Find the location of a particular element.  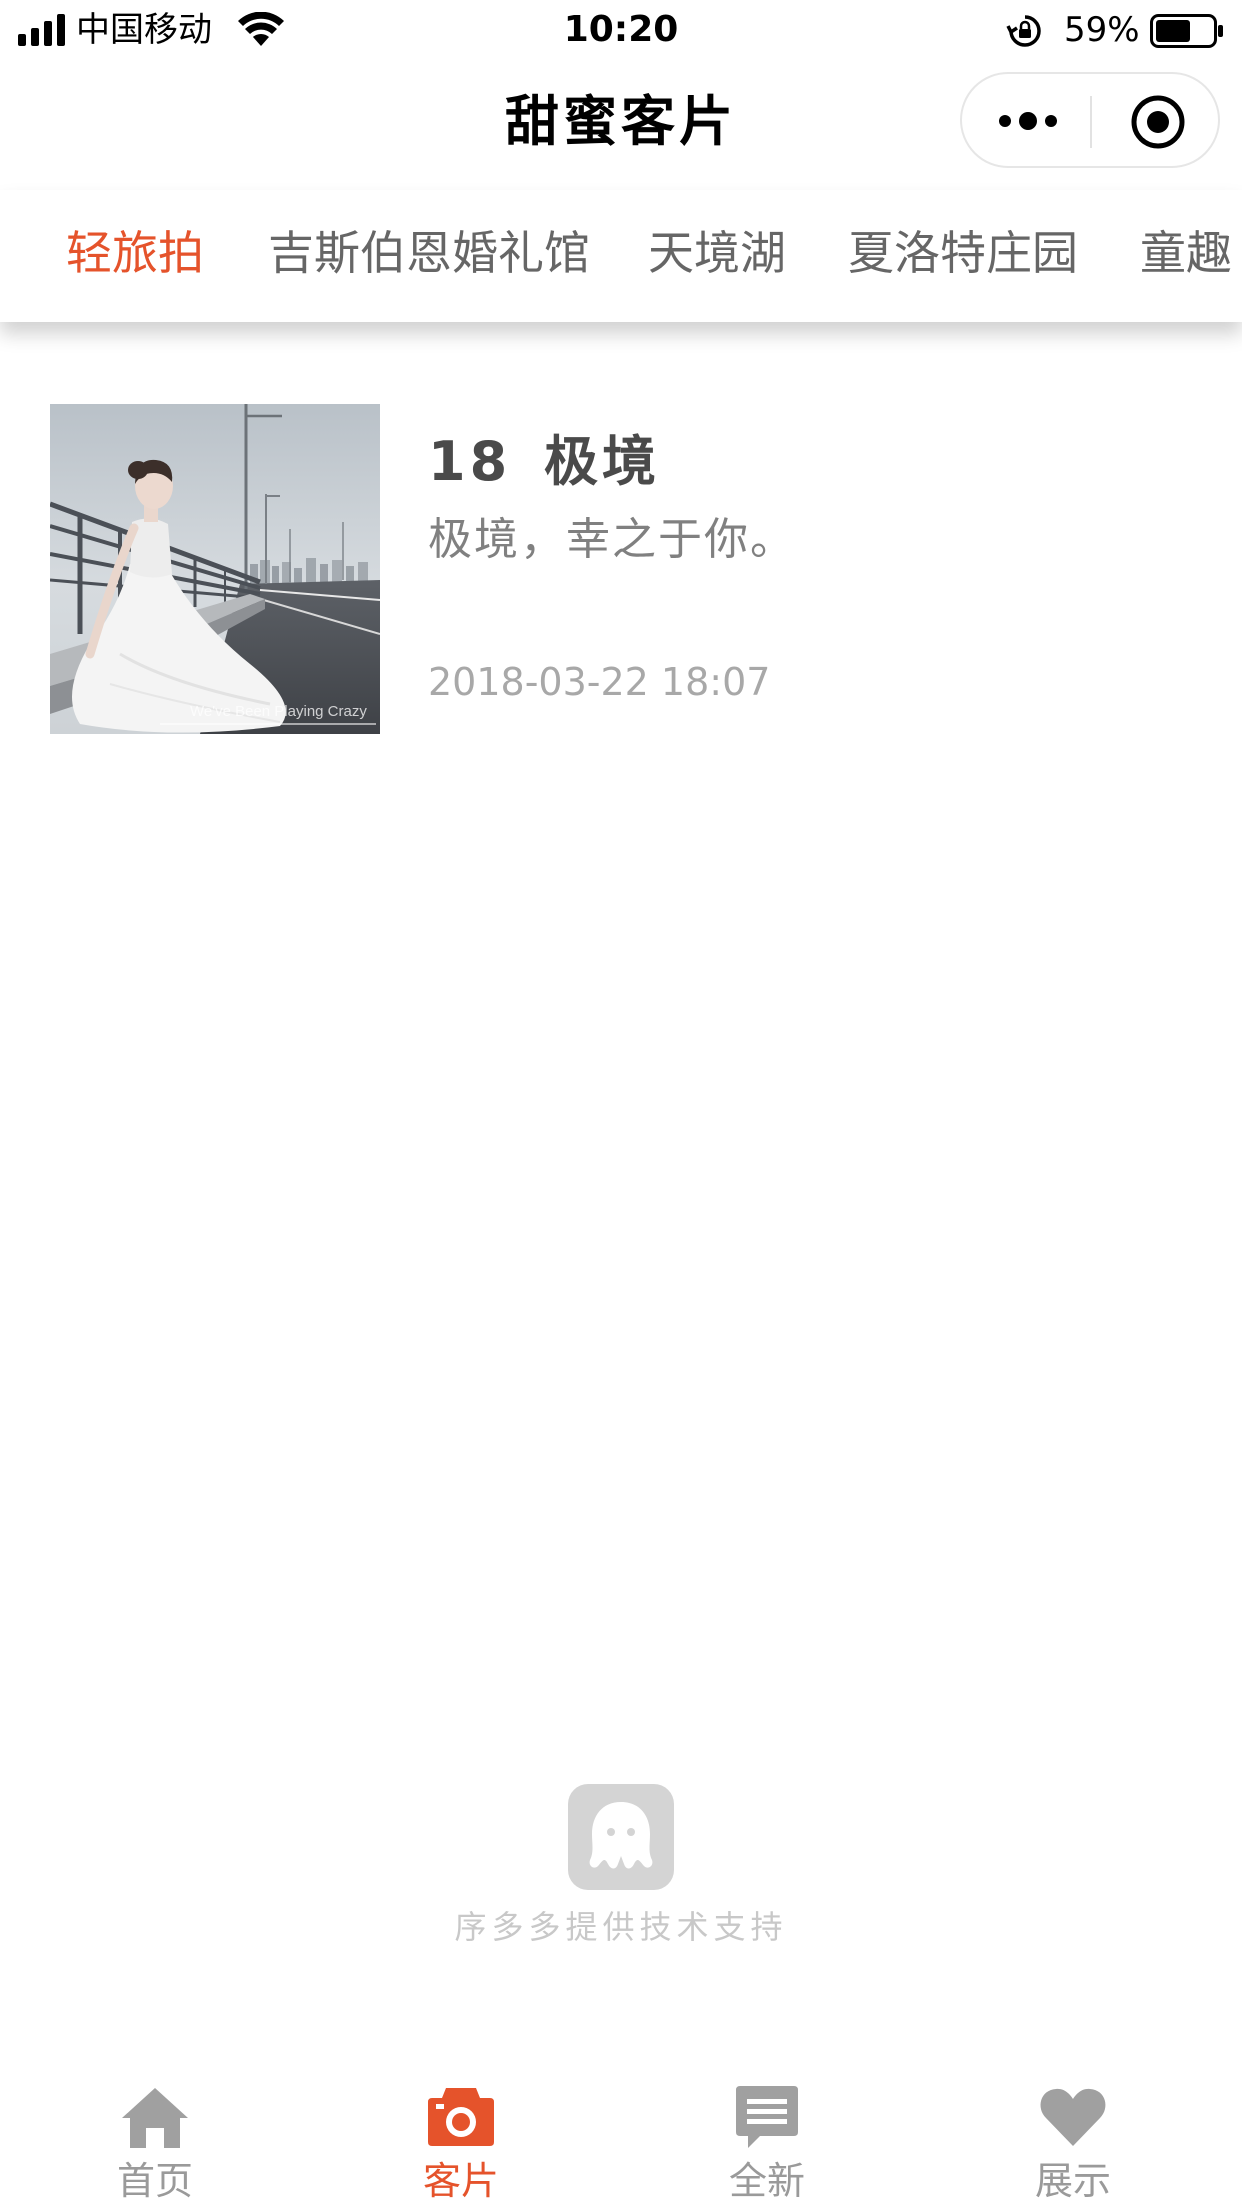

tabbar-label-photos: 客片 is located at coordinates (460, 2181).